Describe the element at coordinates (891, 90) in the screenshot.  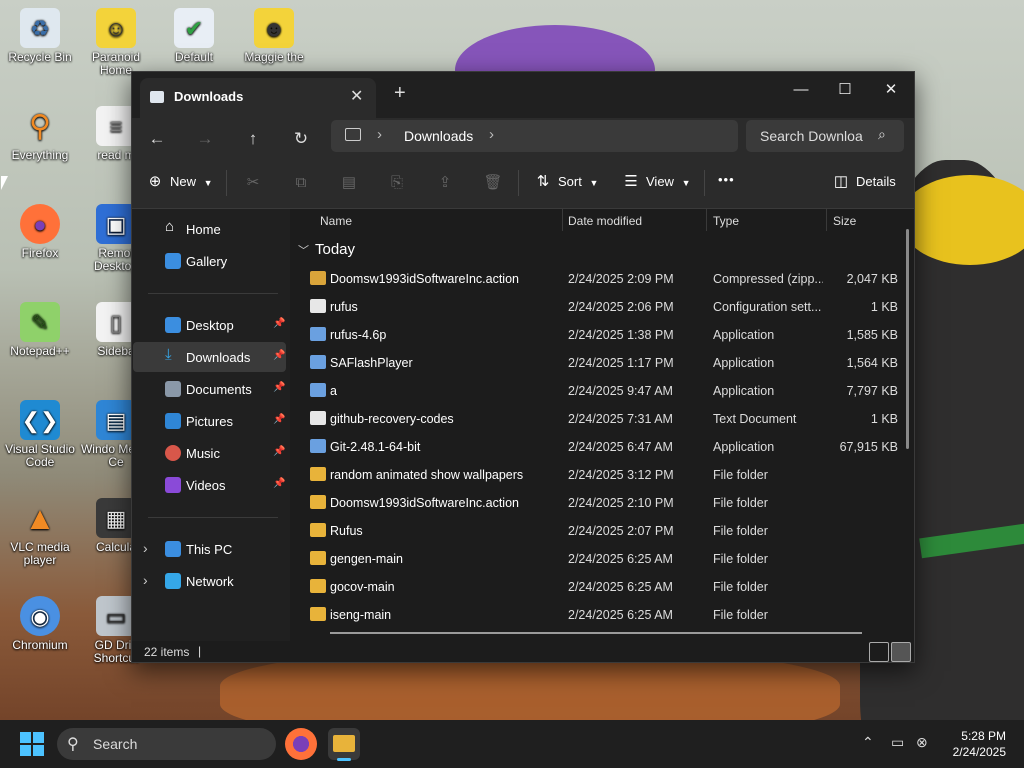
I see `close-button: ✕` at that location.